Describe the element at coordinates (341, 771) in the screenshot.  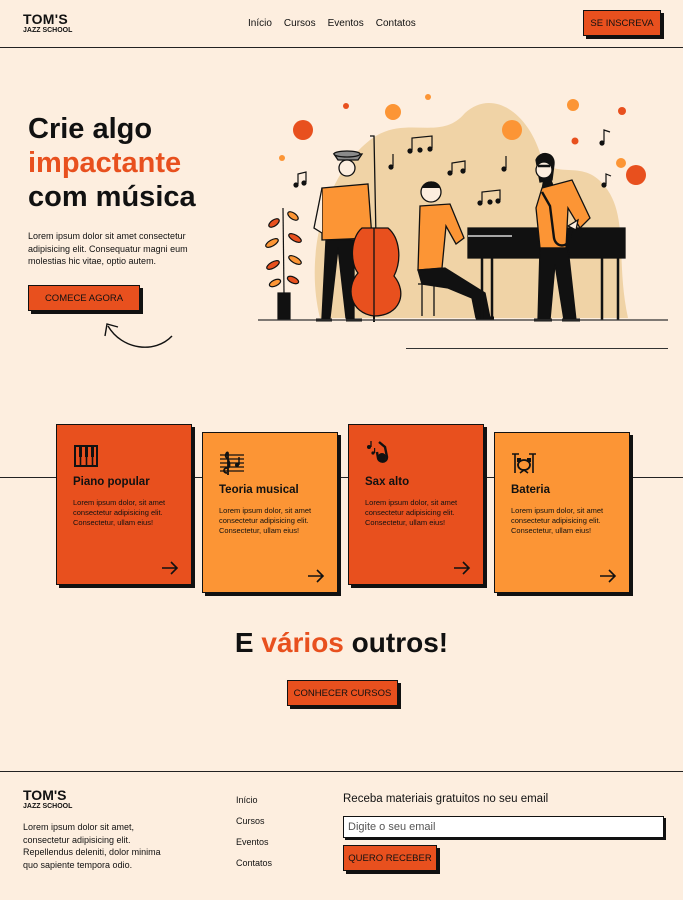
I see `footer-divider` at that location.